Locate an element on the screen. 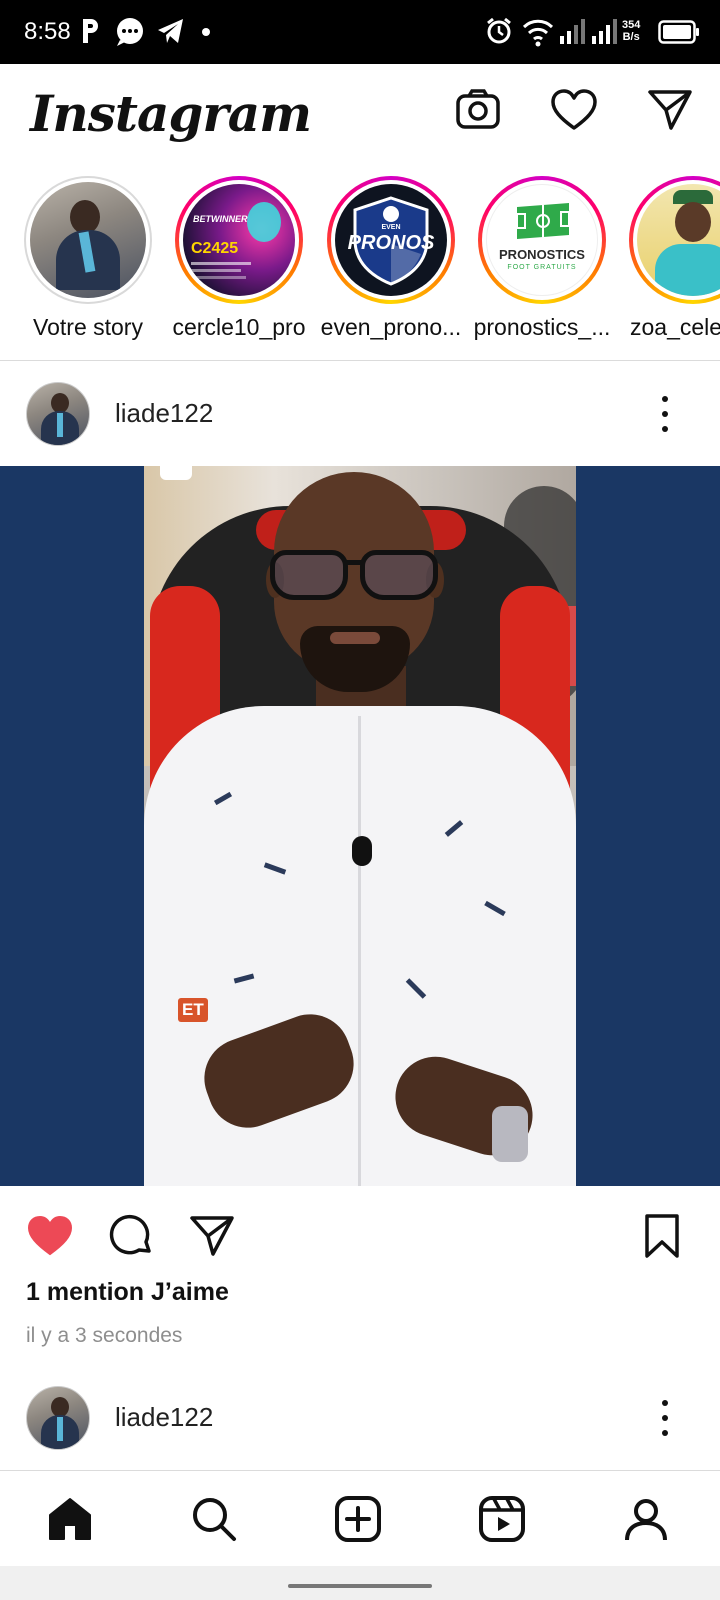 Image resolution: width=720 pixels, height=1600 pixels. likes-count: 1 mention J’aime is located at coordinates (127, 1292).